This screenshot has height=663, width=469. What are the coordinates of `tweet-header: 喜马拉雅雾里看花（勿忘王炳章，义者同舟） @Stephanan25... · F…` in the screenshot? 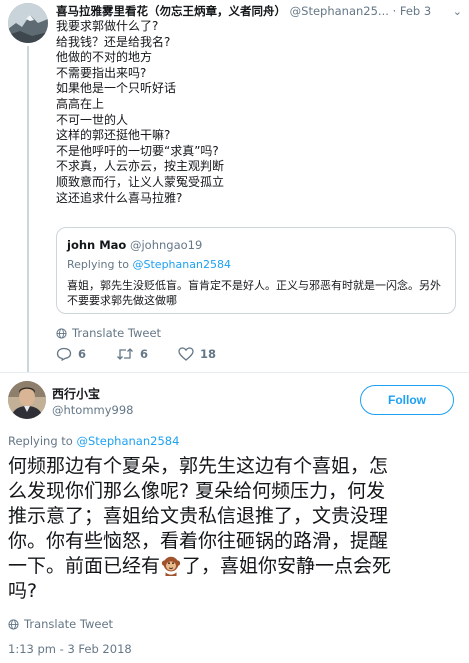 It's located at (261, 11).